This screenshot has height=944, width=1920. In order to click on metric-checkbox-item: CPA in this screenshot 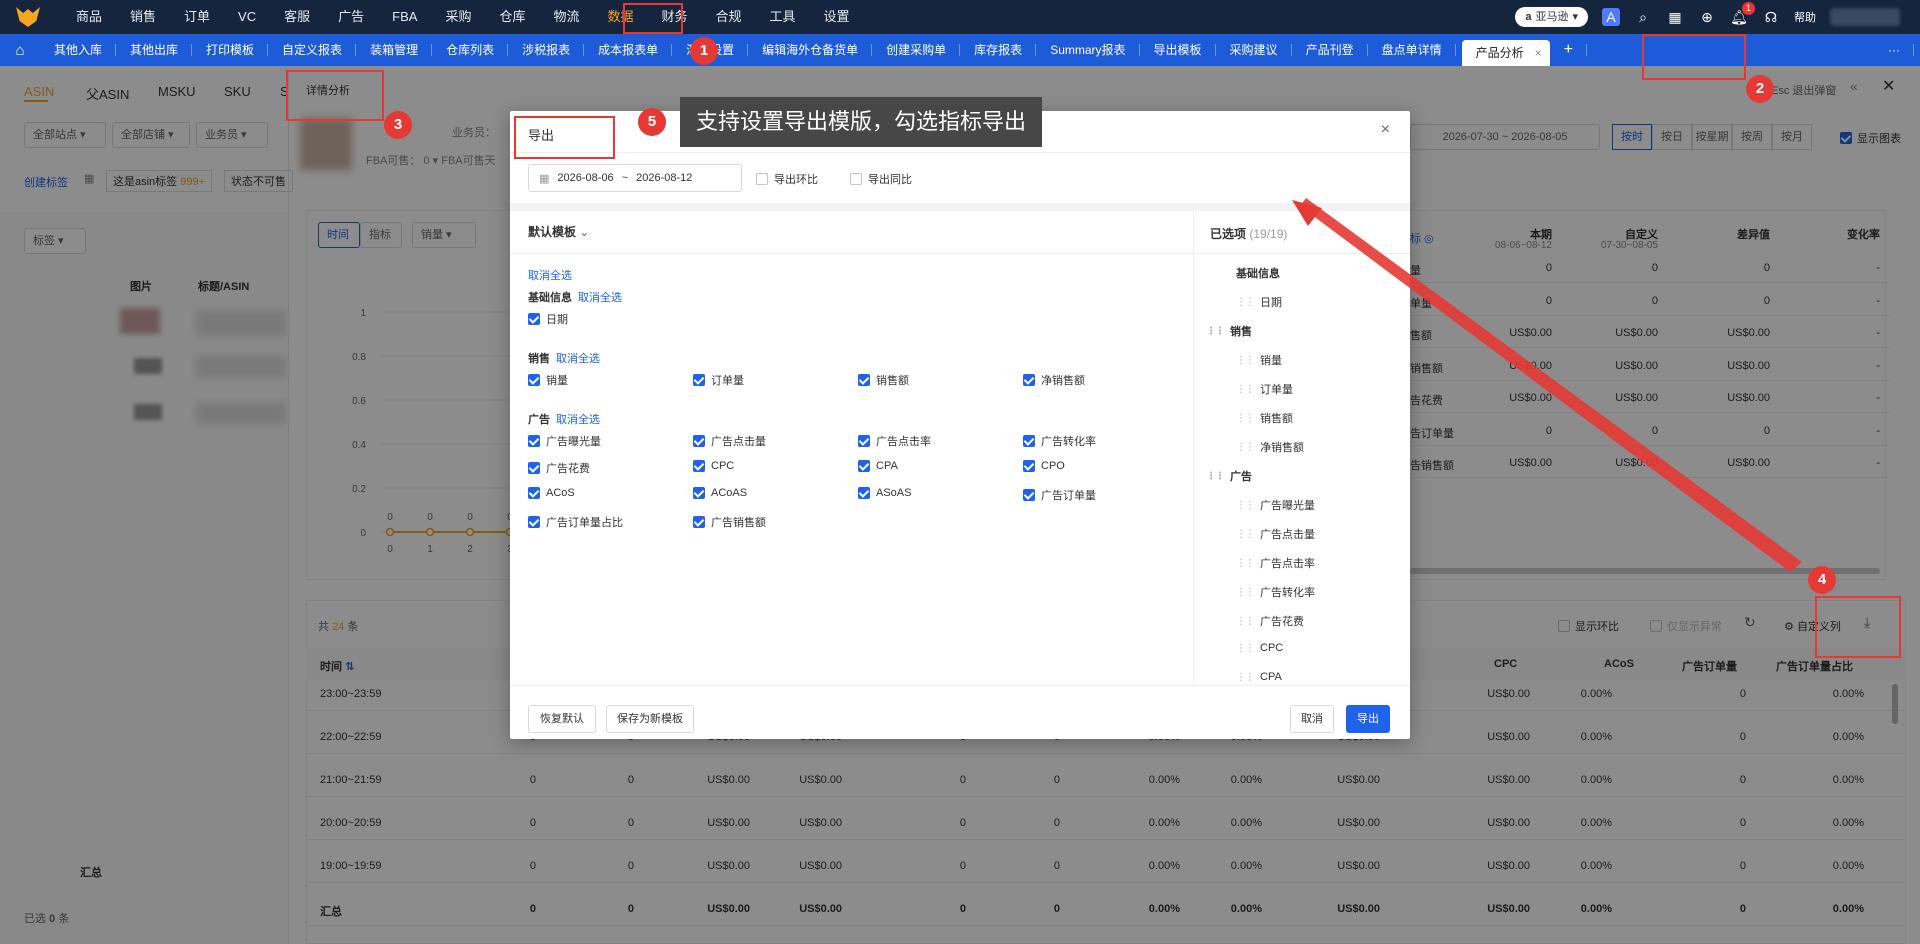, I will do `click(878, 466)`.